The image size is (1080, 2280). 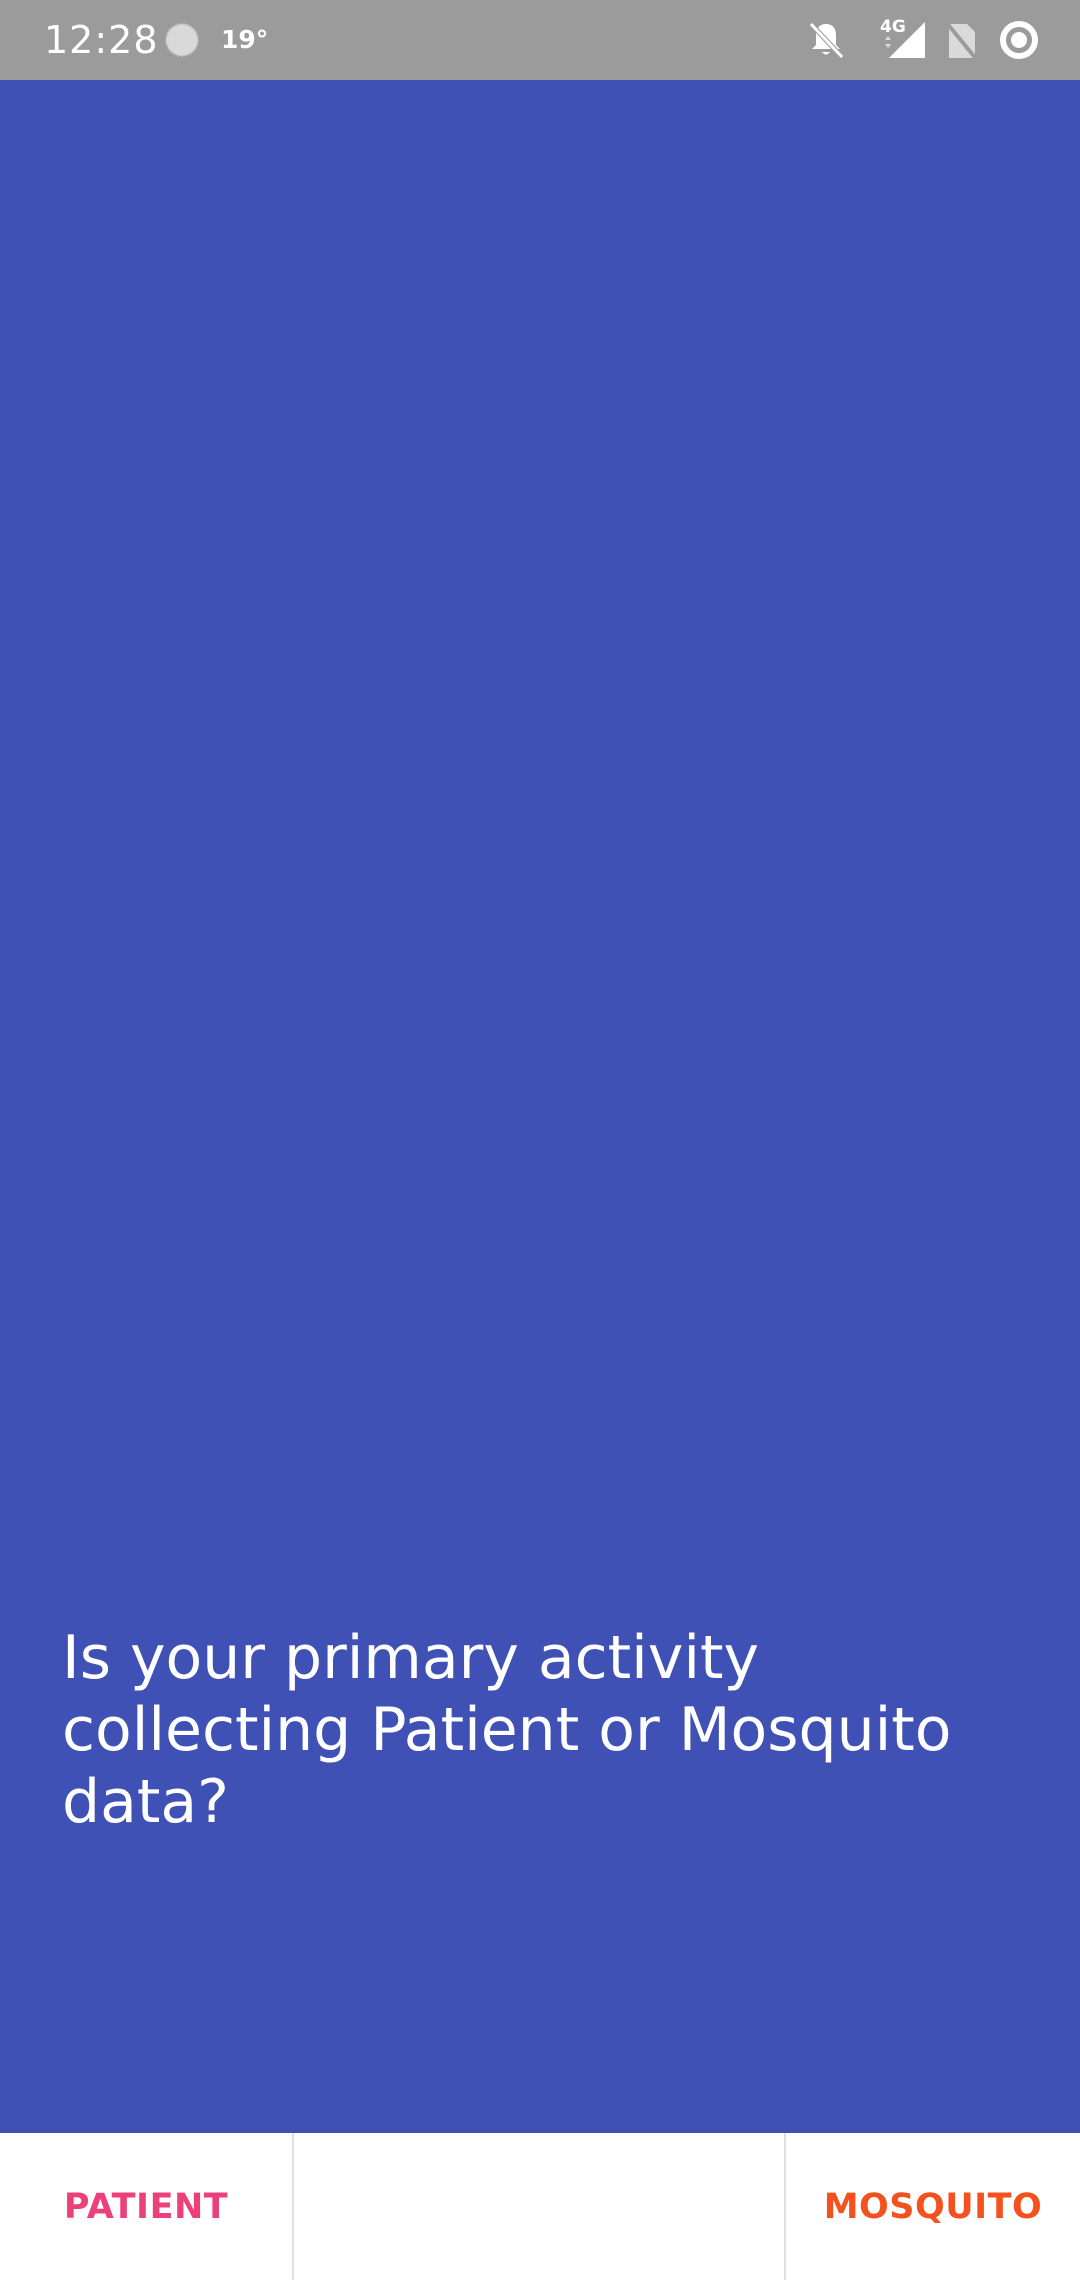 I want to click on status-bar: 12:28 19° 4G, so click(x=540, y=40).